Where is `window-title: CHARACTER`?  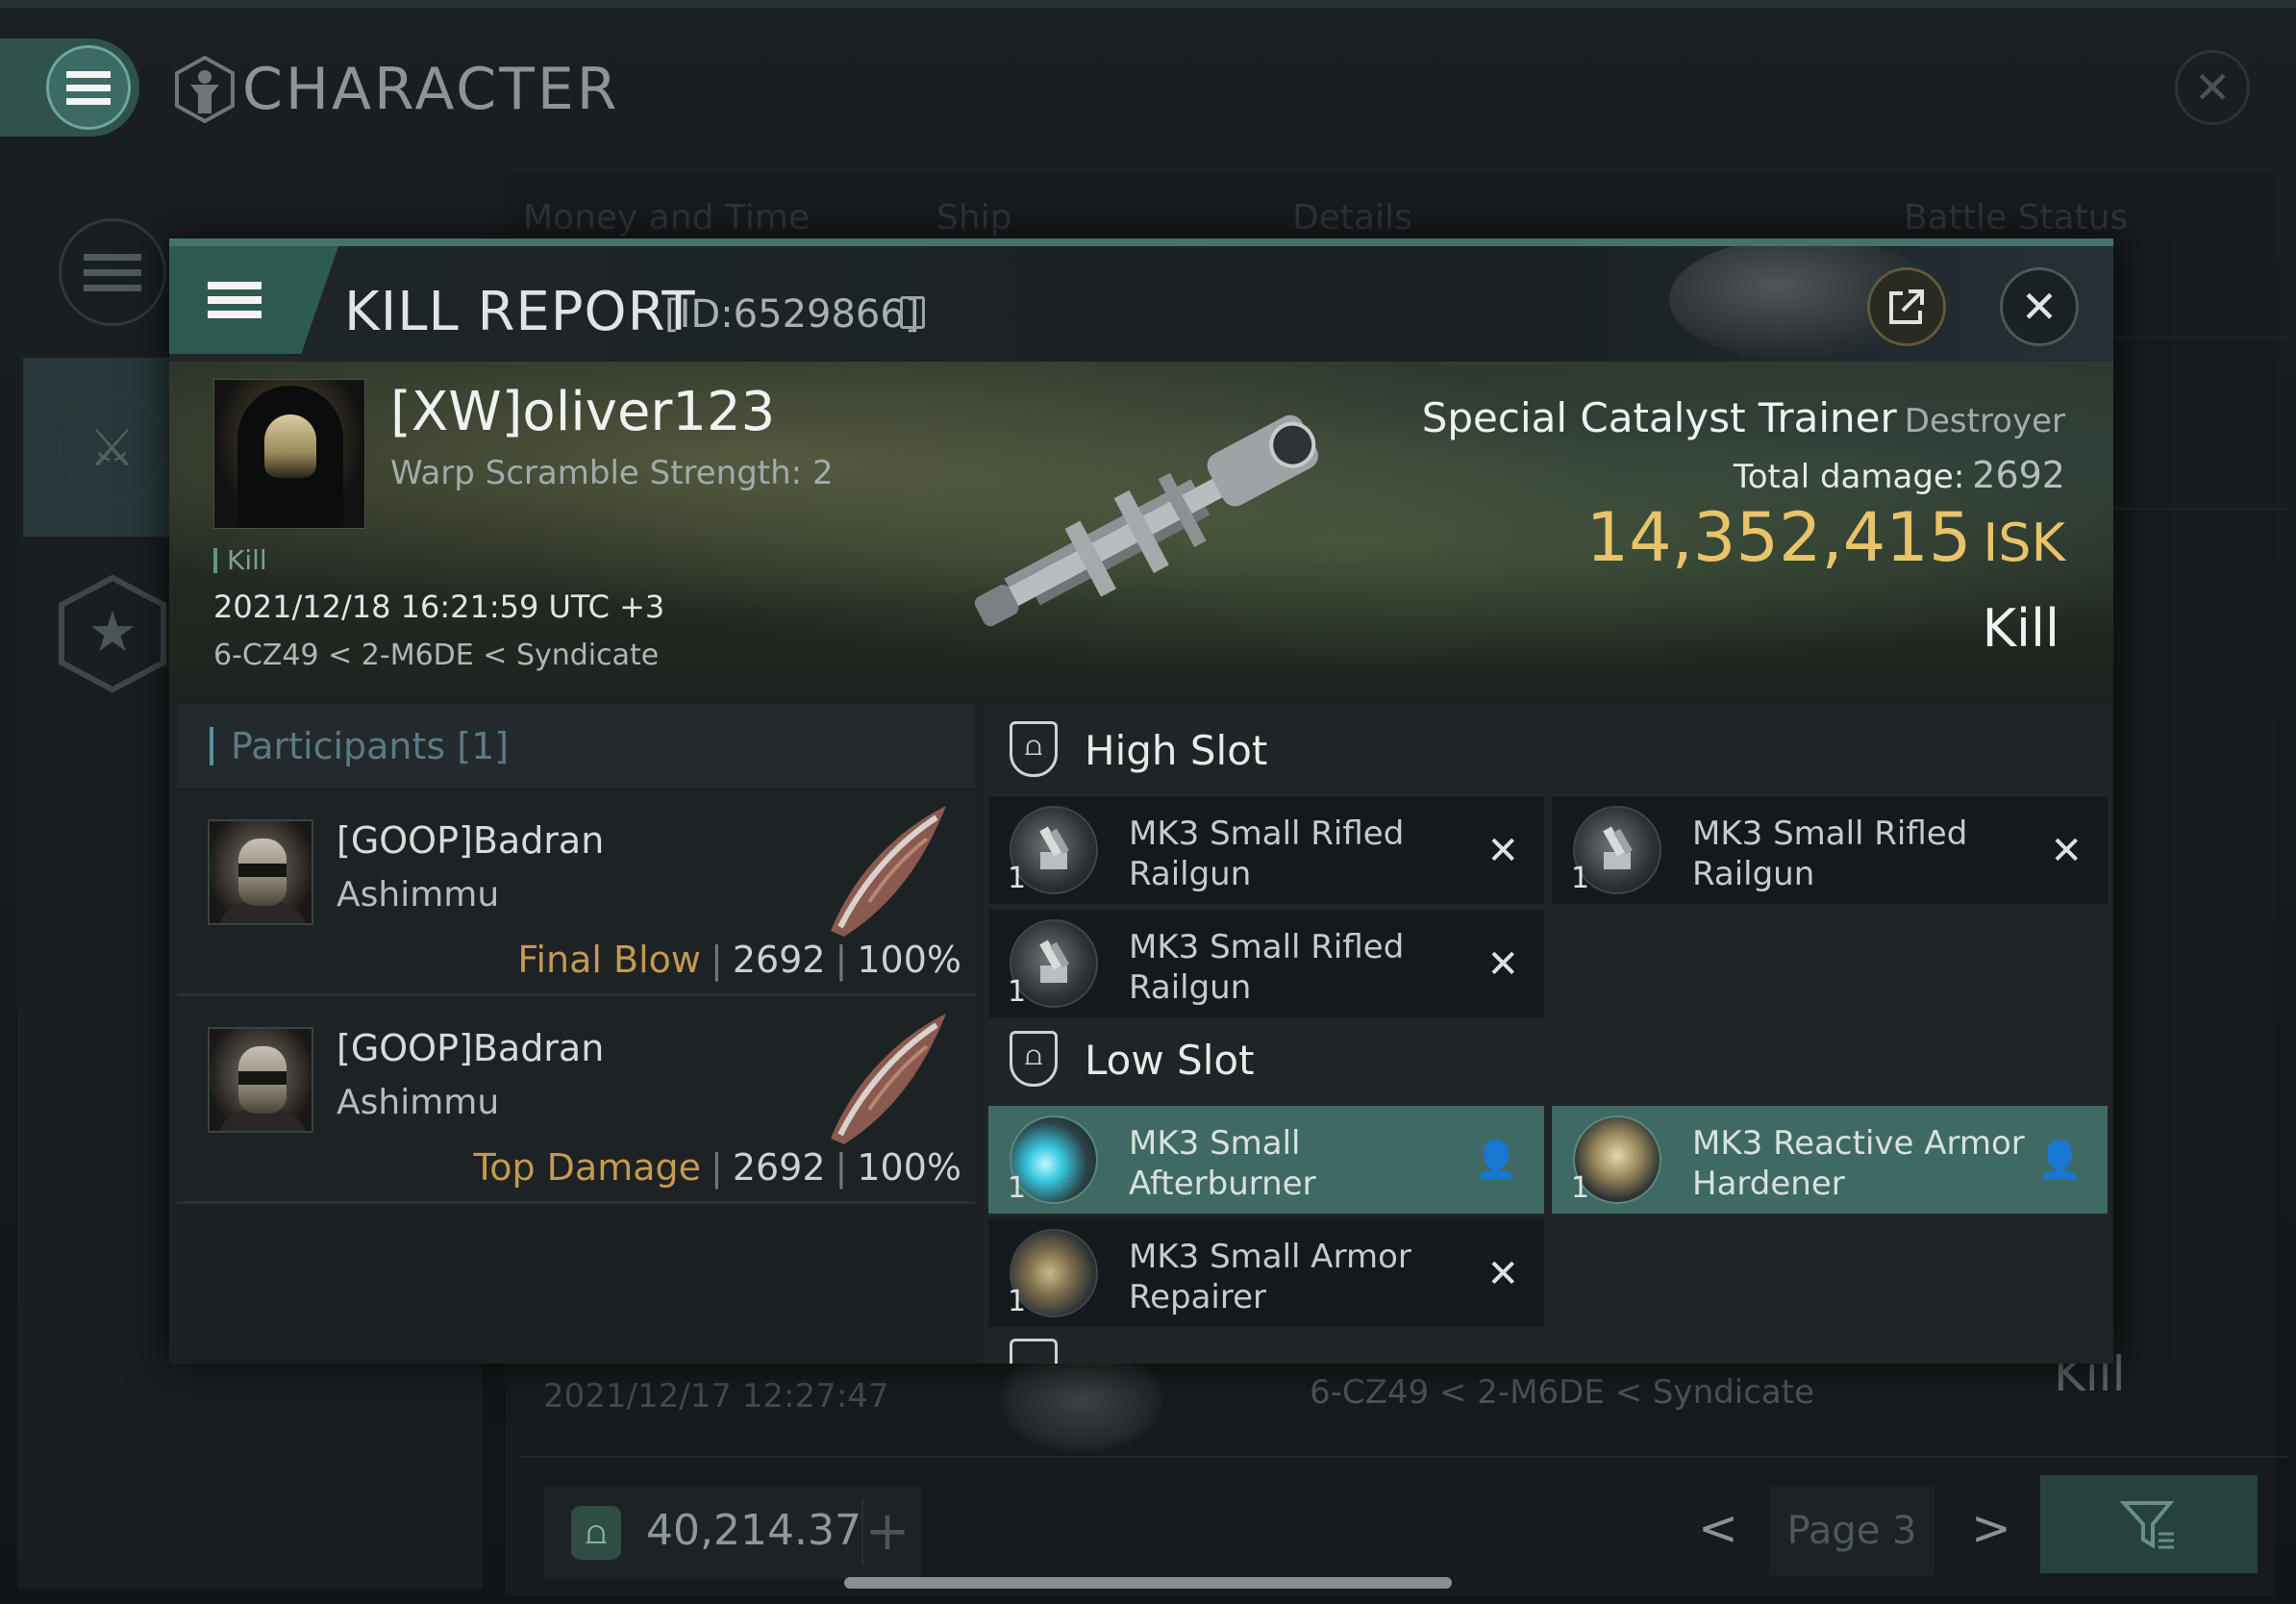 window-title: CHARACTER is located at coordinates (431, 89).